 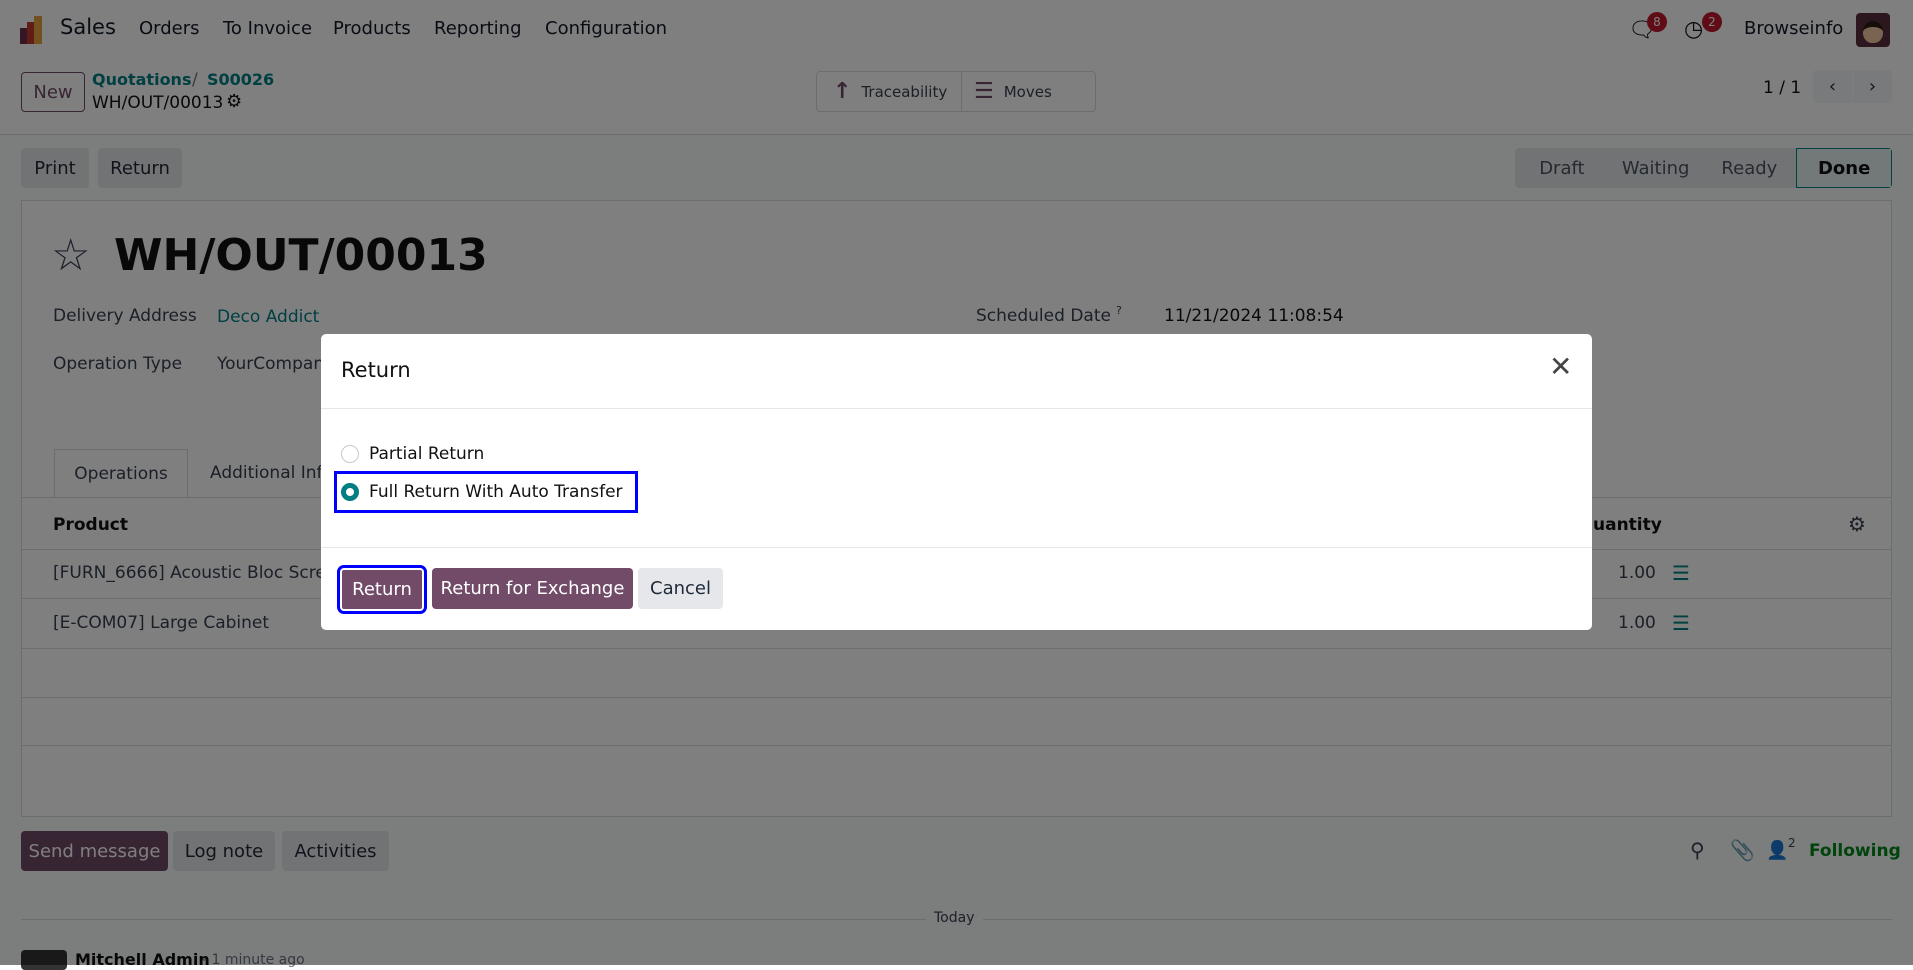 I want to click on option-partial-return: Partial Return, so click(x=412, y=454).